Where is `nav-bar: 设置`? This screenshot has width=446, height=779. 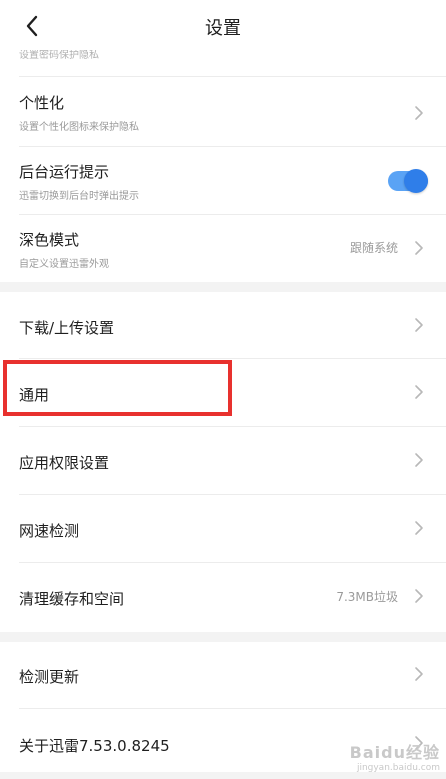
nav-bar: 设置 is located at coordinates (223, 25).